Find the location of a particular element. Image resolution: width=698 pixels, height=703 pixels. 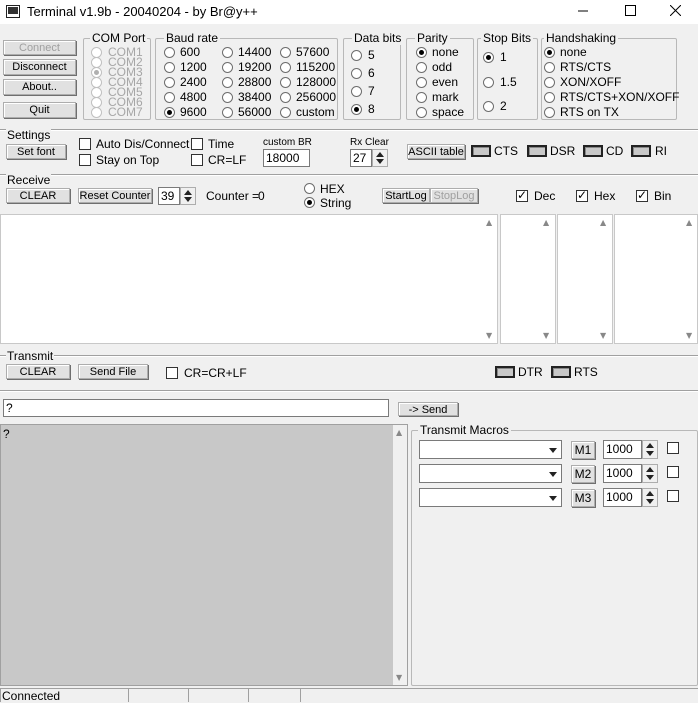

macro-2-interval-spinner is located at coordinates (650, 473).